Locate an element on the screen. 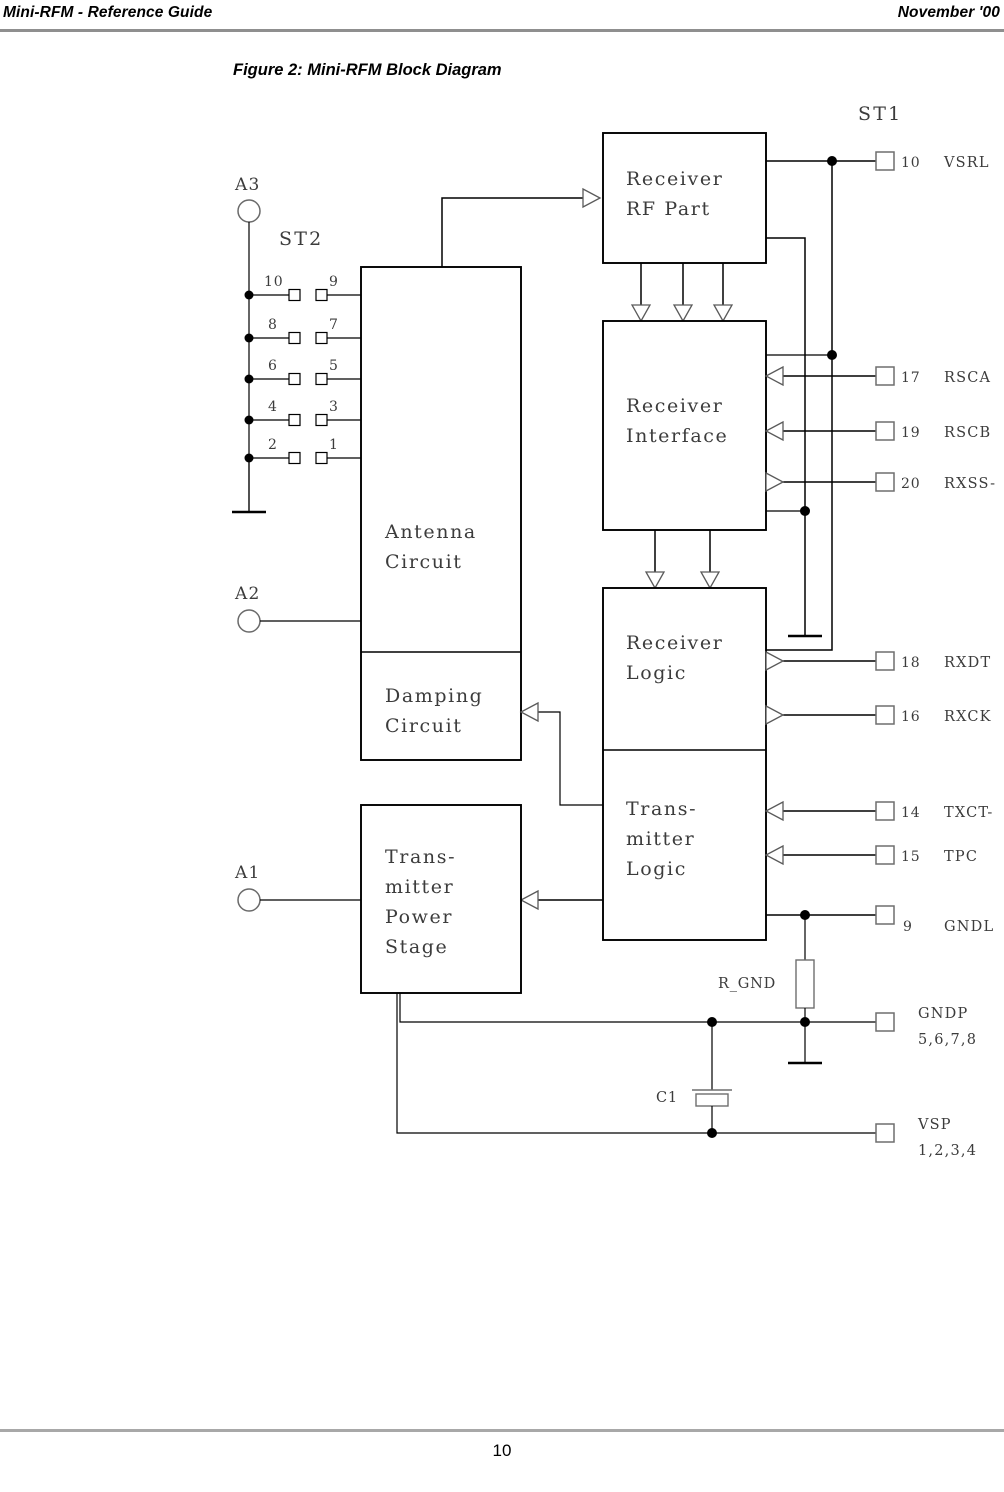  capacitor-c1-group: C1 is located at coordinates (694, 1077).